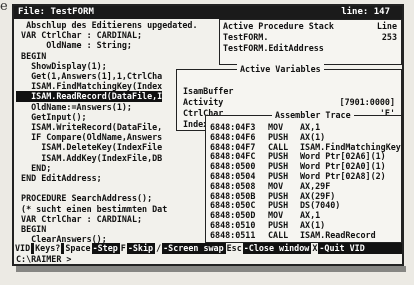  Describe the element at coordinates (289, 91) in the screenshot. I see `variable-row: IsamBuffer [7901:0000]` at that location.